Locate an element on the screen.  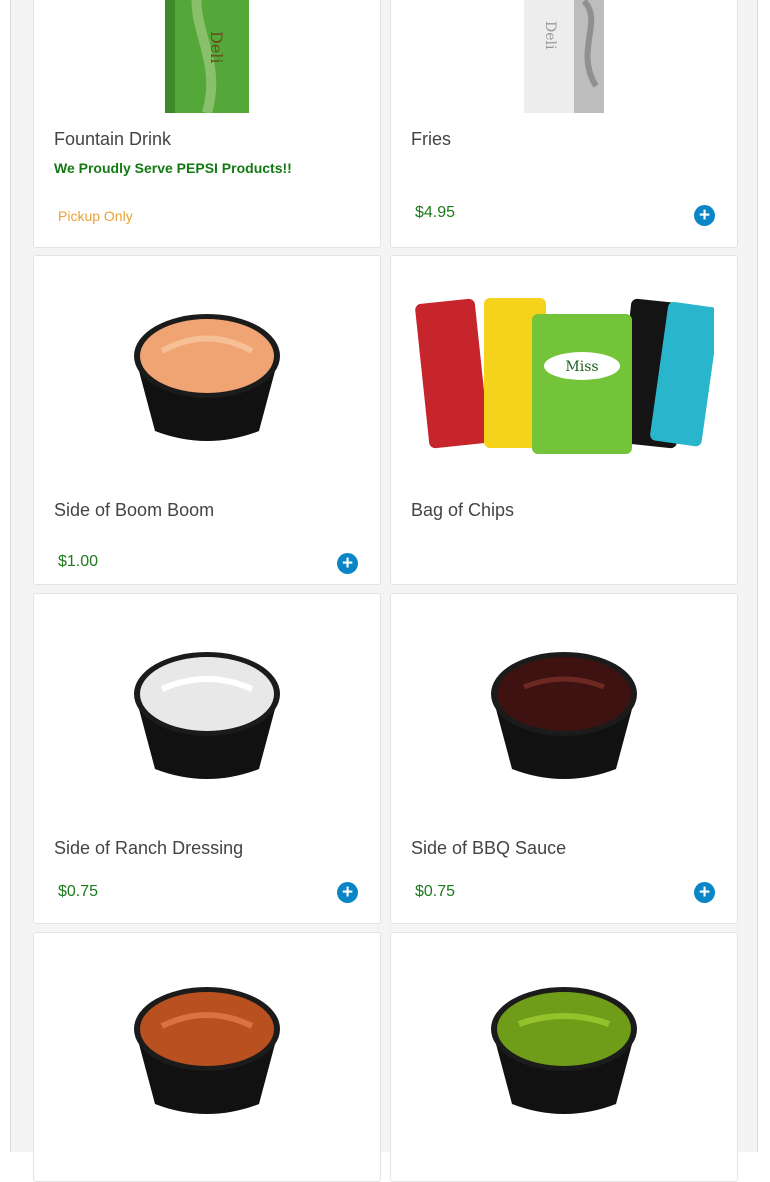
menu-item-card: Side of Ranch Dressing $0.75 + is located at coordinates (207, 758).